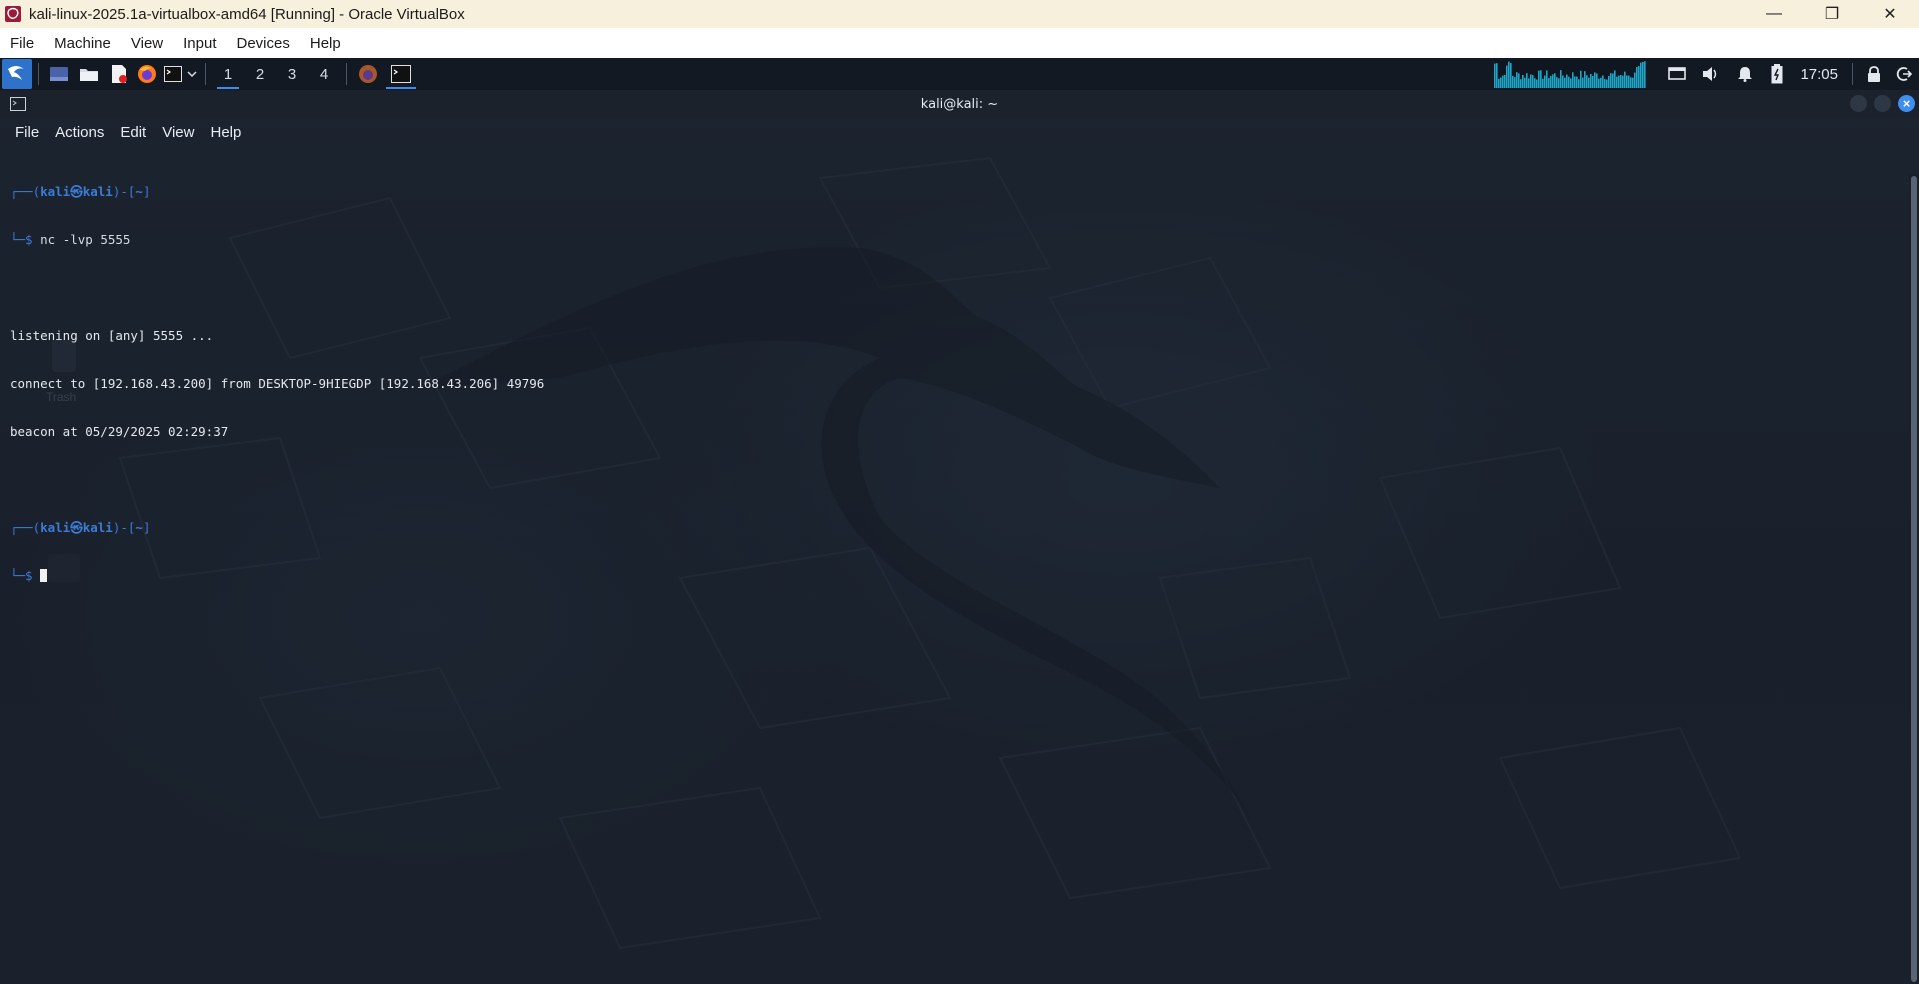  Describe the element at coordinates (93, 239) in the screenshot. I see `command-args: -lvp 5555` at that location.